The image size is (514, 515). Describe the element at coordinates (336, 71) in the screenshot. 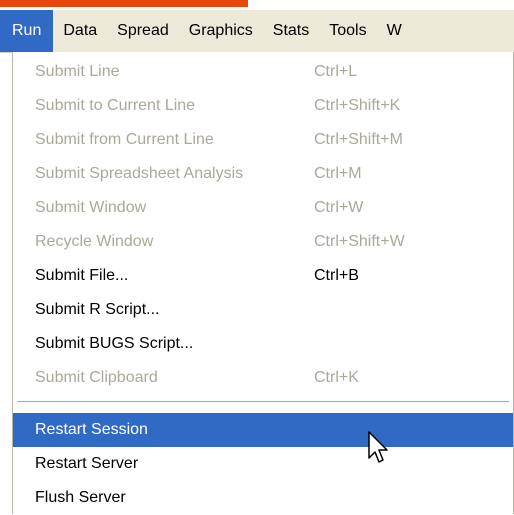

I see `menu-item-shortcut: Ctrl+L` at that location.